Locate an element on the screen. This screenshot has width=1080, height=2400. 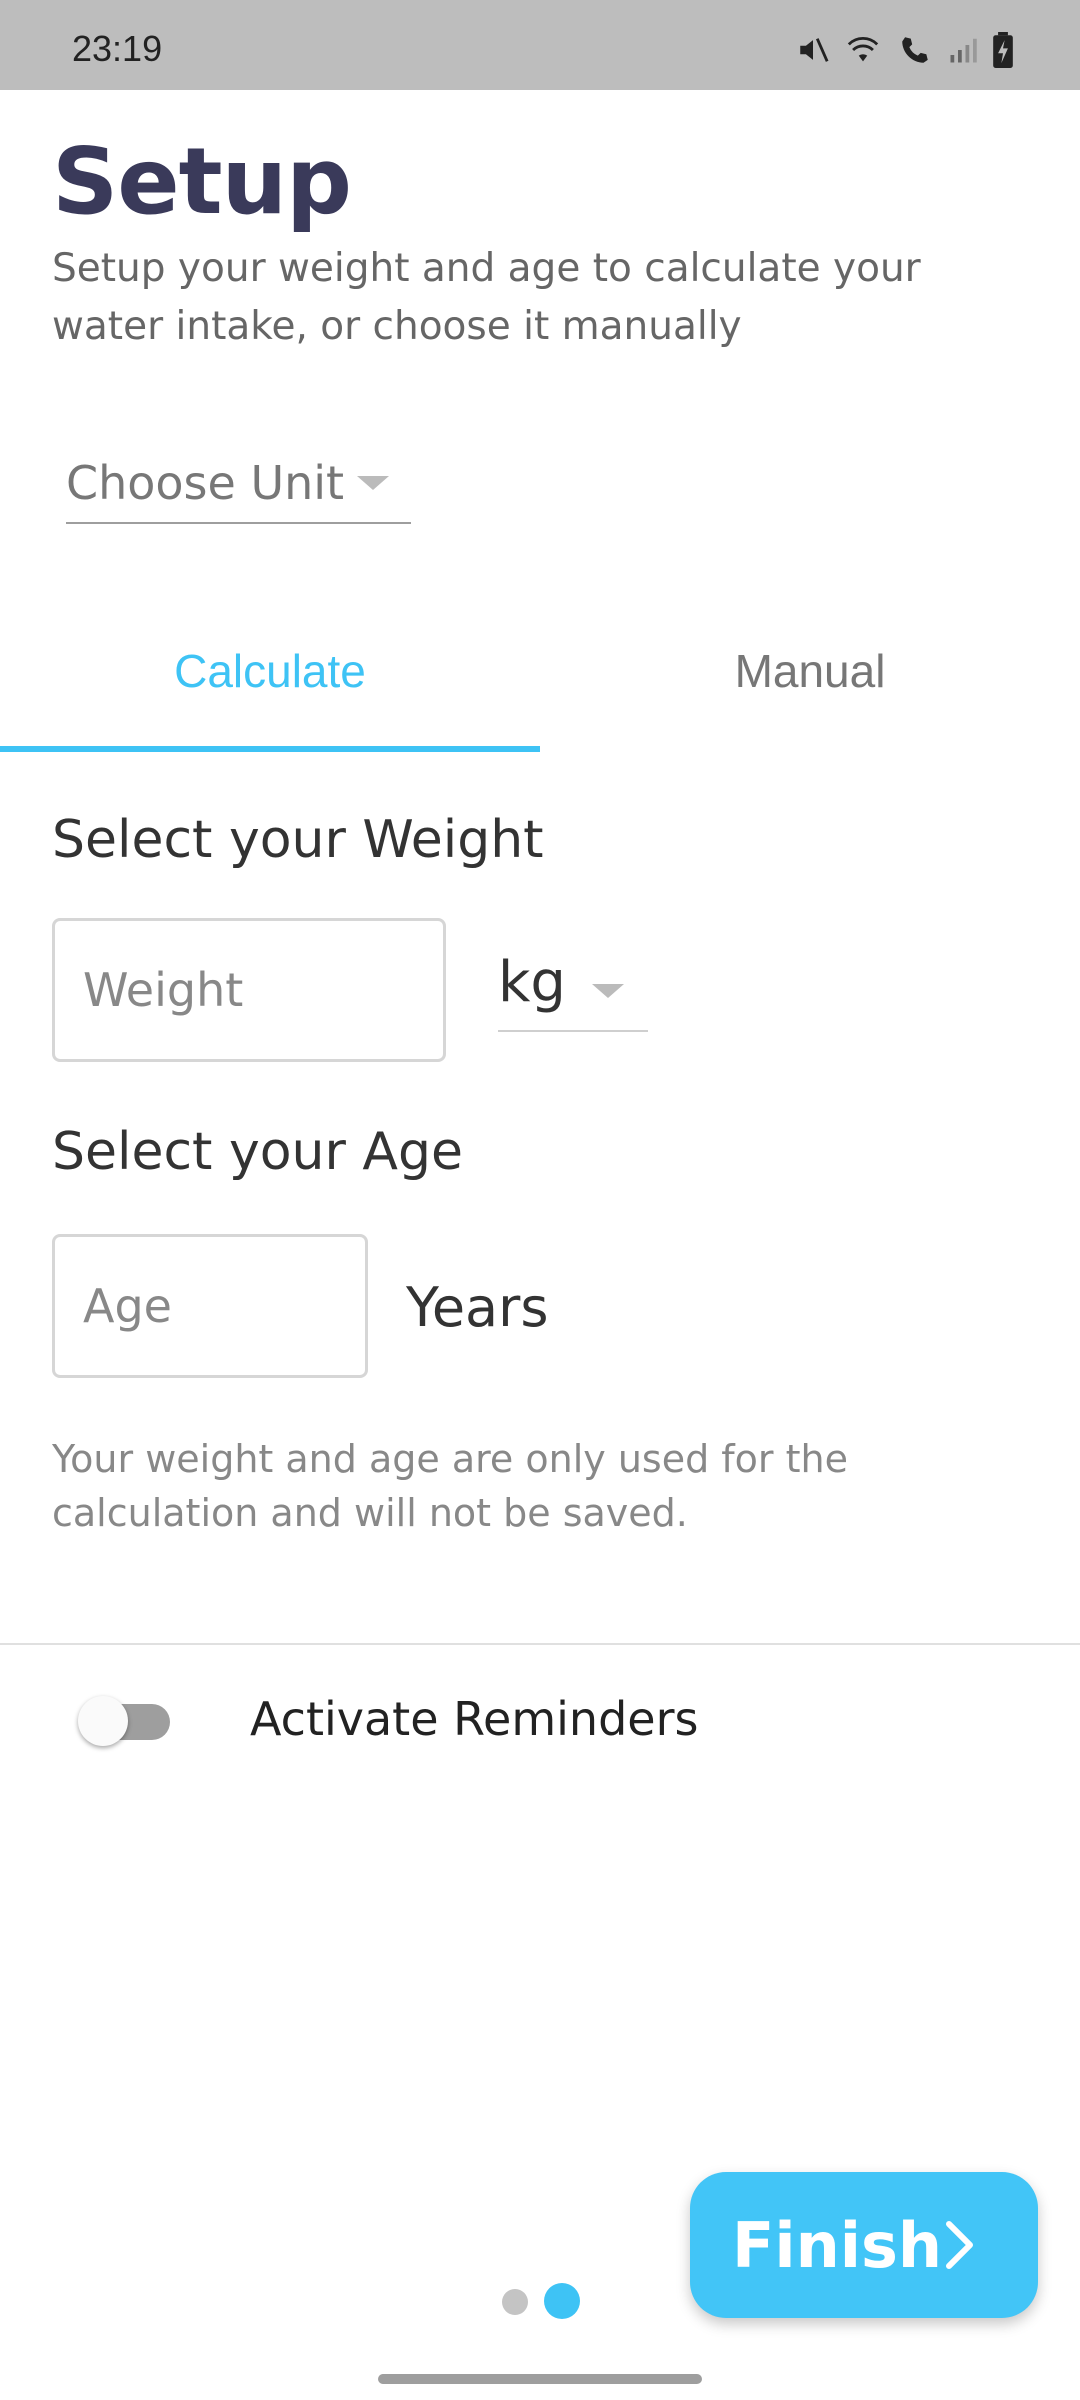
chevron-right-icon is located at coordinates (959, 2245).